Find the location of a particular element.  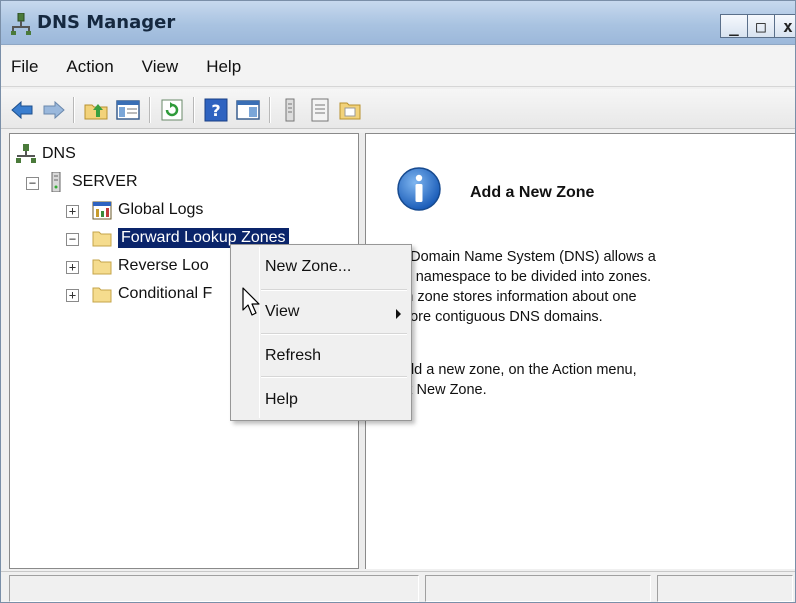

context-menu-view: View is located at coordinates (282, 312).